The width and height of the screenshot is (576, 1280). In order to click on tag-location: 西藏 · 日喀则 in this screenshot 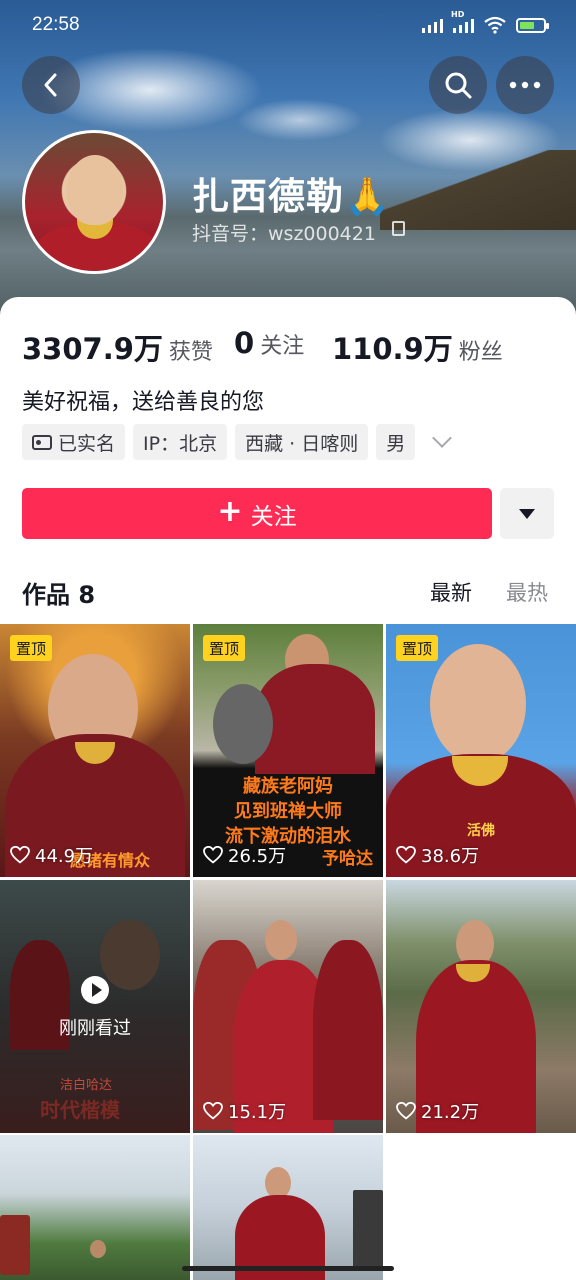, I will do `click(302, 442)`.